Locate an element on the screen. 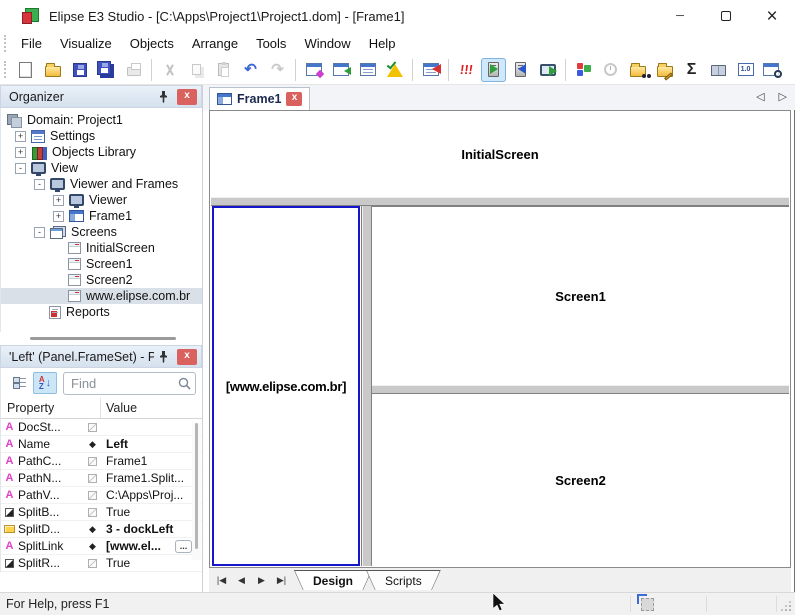 The image size is (795, 615). cut-icon is located at coordinates (169, 70).